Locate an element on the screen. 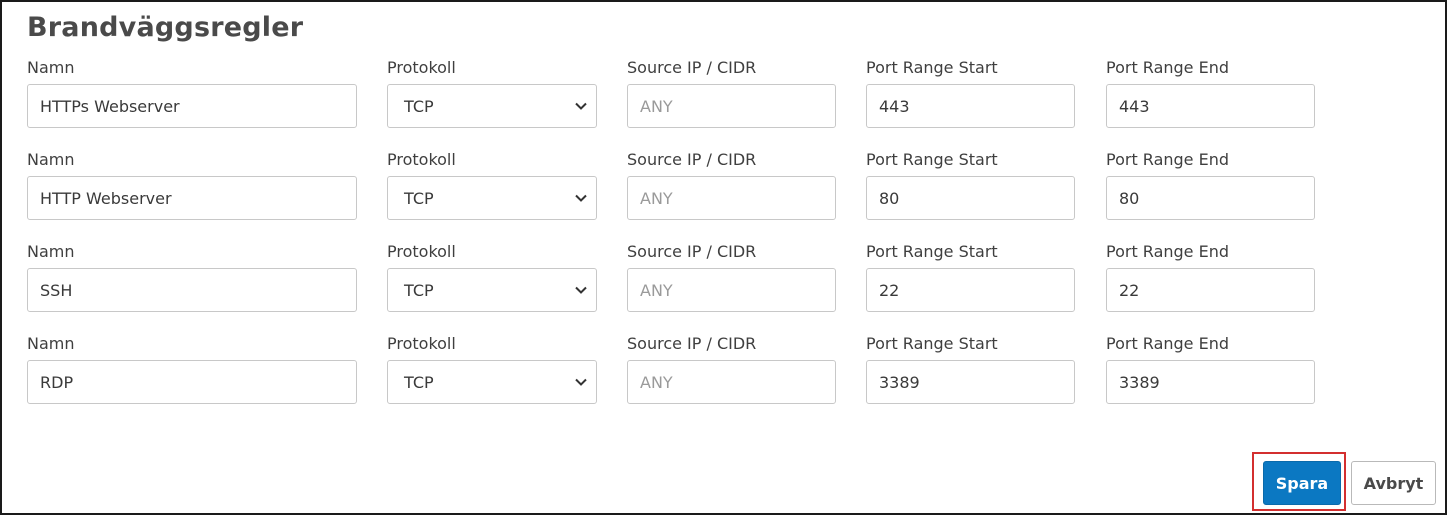 This screenshot has height=515, width=1447. cancel-button: Avbryt is located at coordinates (1393, 483).